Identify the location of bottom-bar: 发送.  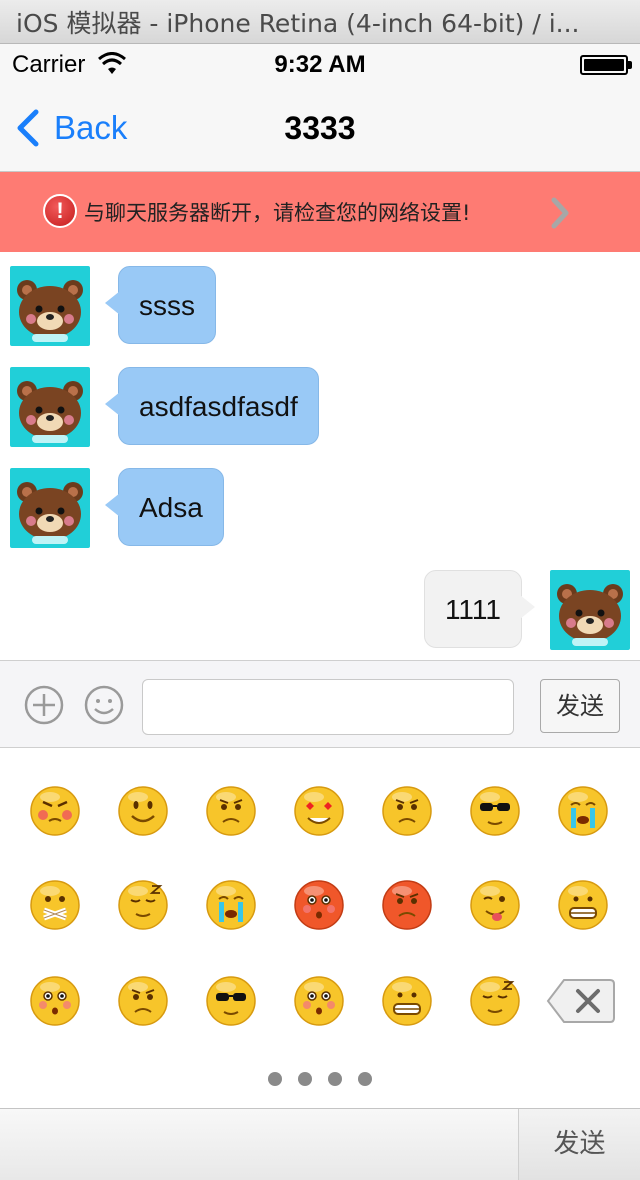
(320, 1144).